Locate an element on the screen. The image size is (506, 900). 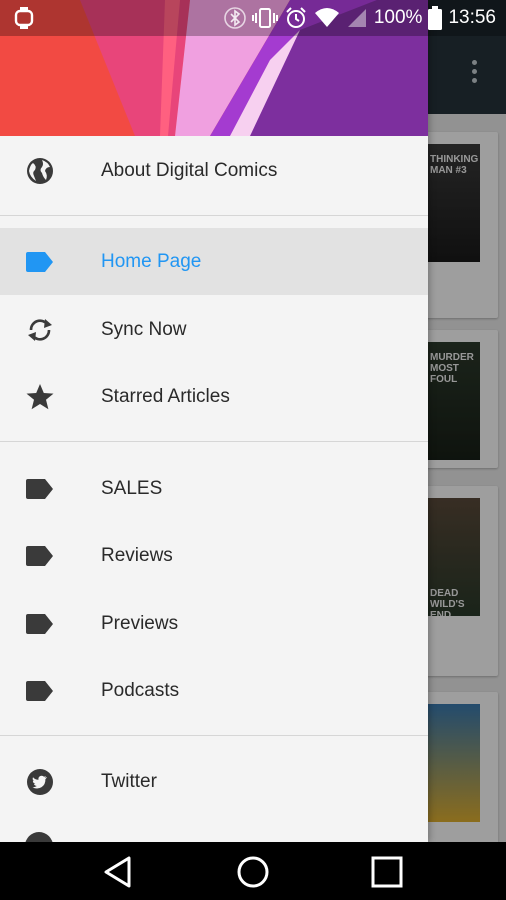
menu-item-sync-now: Sync Now is located at coordinates (214, 329).